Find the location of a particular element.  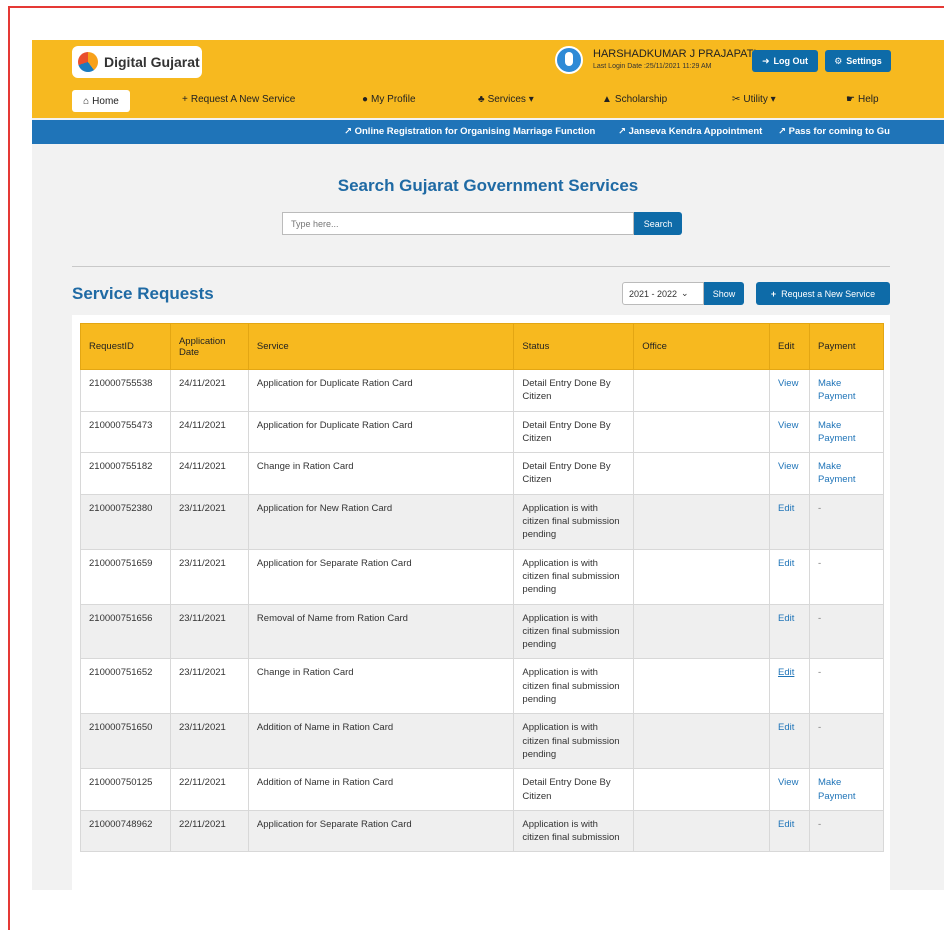

request-id-cell: 210000751652 is located at coordinates (125, 686).